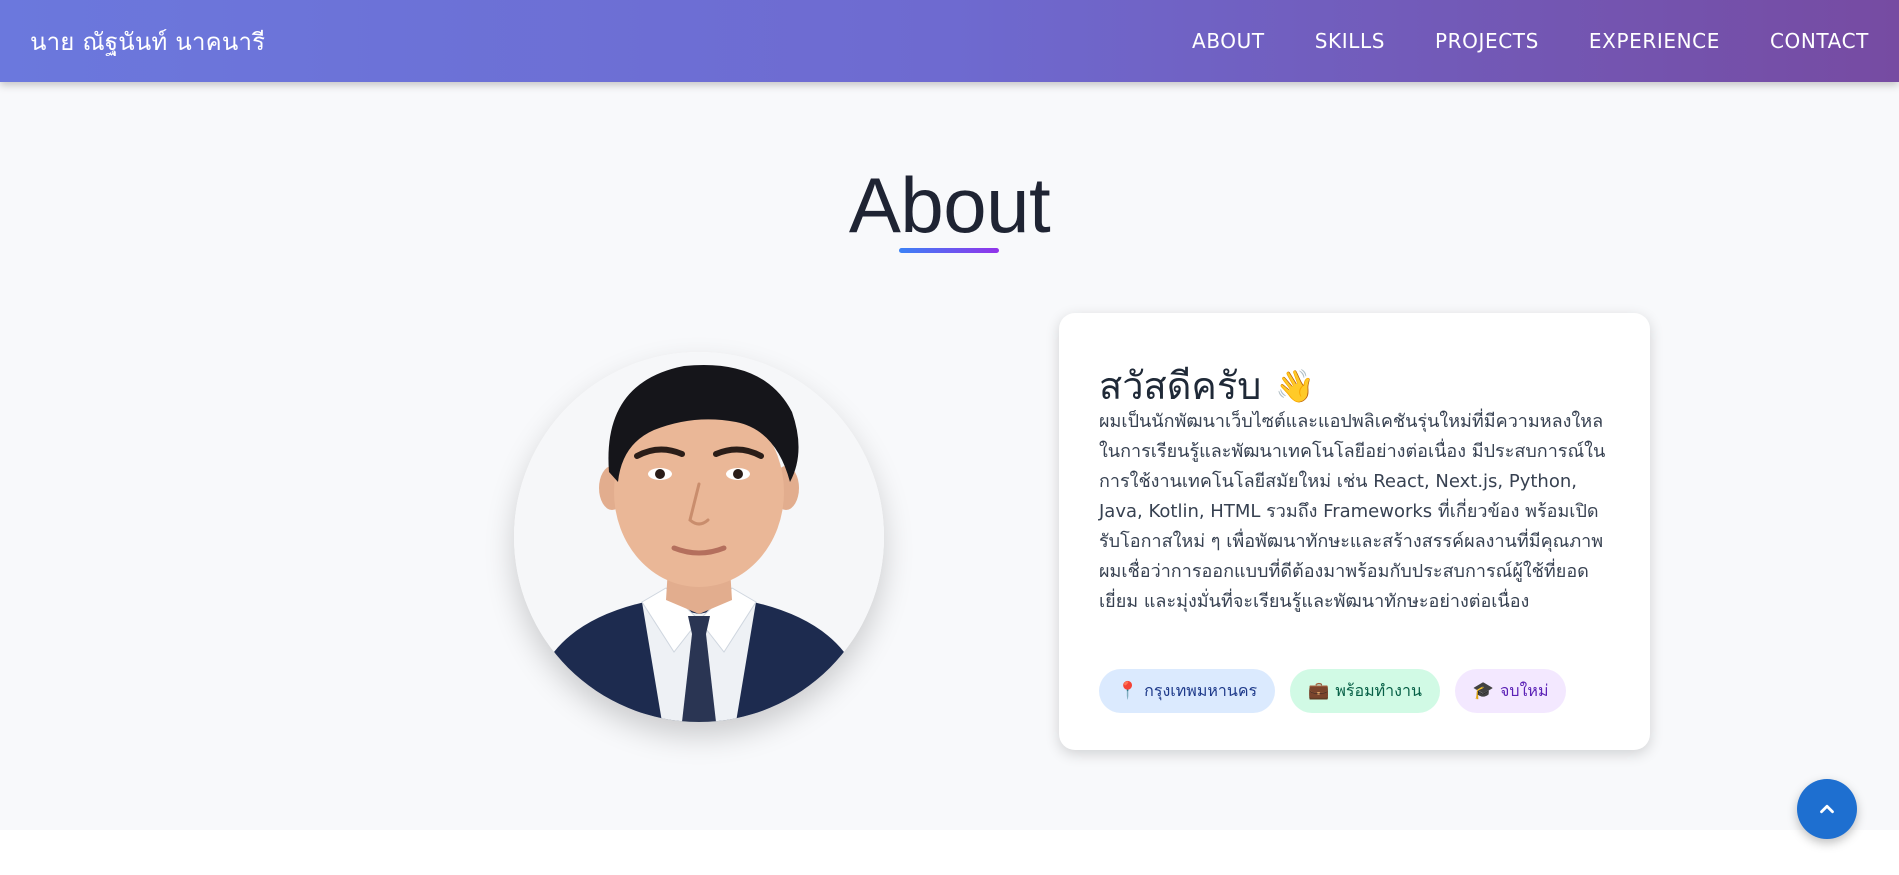  What do you see at coordinates (1487, 41) in the screenshot?
I see `nav-link-projects: PROJECTS` at bounding box center [1487, 41].